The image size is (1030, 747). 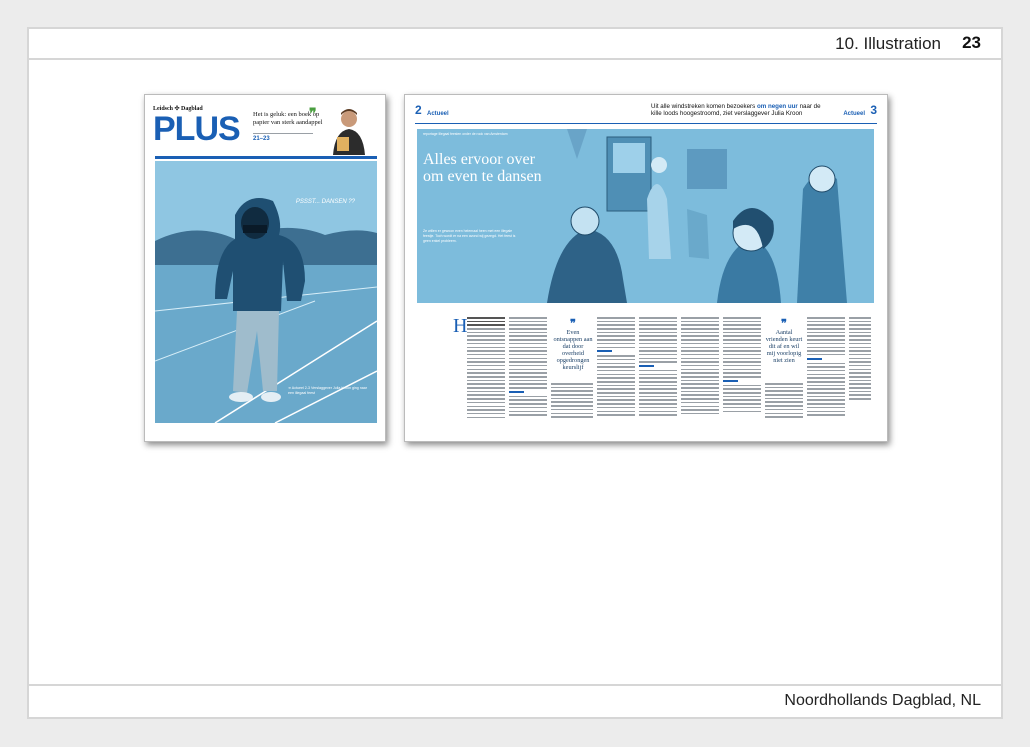 I want to click on section-label: 10. Illustration, so click(x=888, y=43).